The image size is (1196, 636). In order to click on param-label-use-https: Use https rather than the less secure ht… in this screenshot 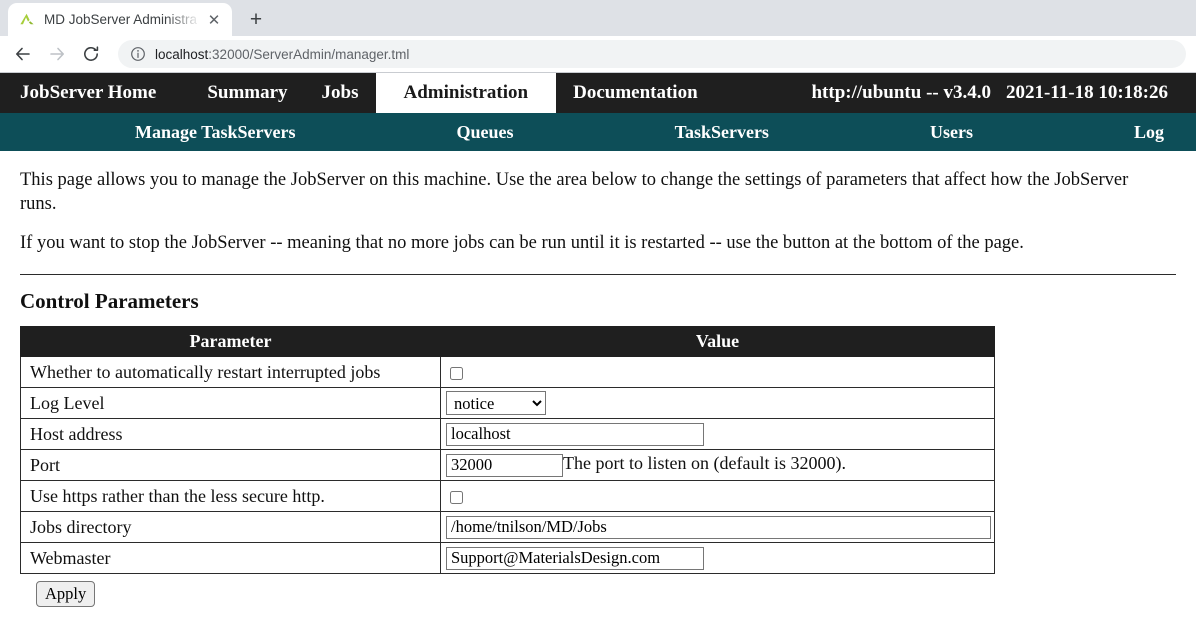, I will do `click(230, 496)`.